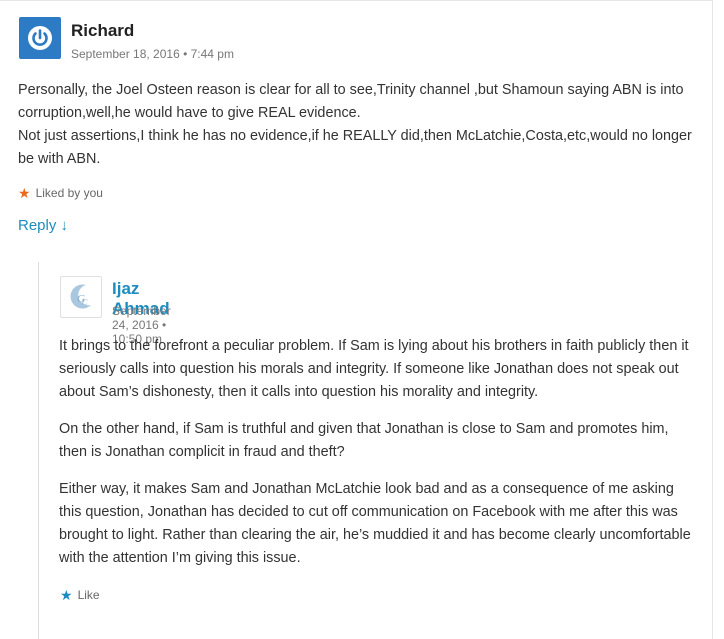 This screenshot has height=639, width=724. I want to click on power-icon, so click(40, 38).